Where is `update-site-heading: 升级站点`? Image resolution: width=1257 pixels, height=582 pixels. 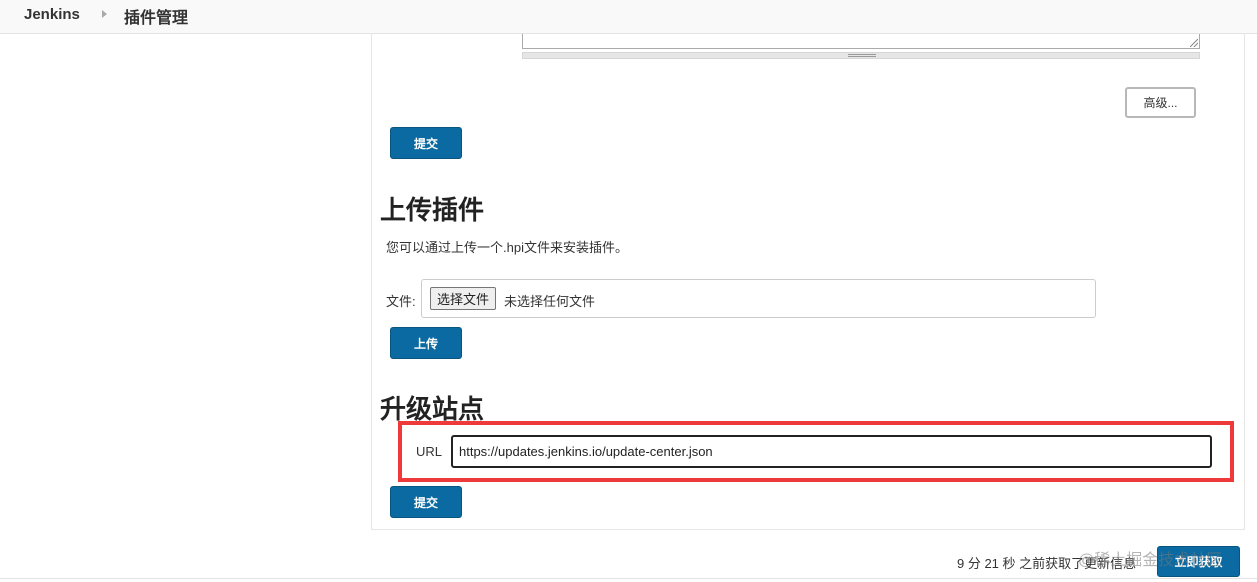
update-site-heading: 升级站点 is located at coordinates (432, 409).